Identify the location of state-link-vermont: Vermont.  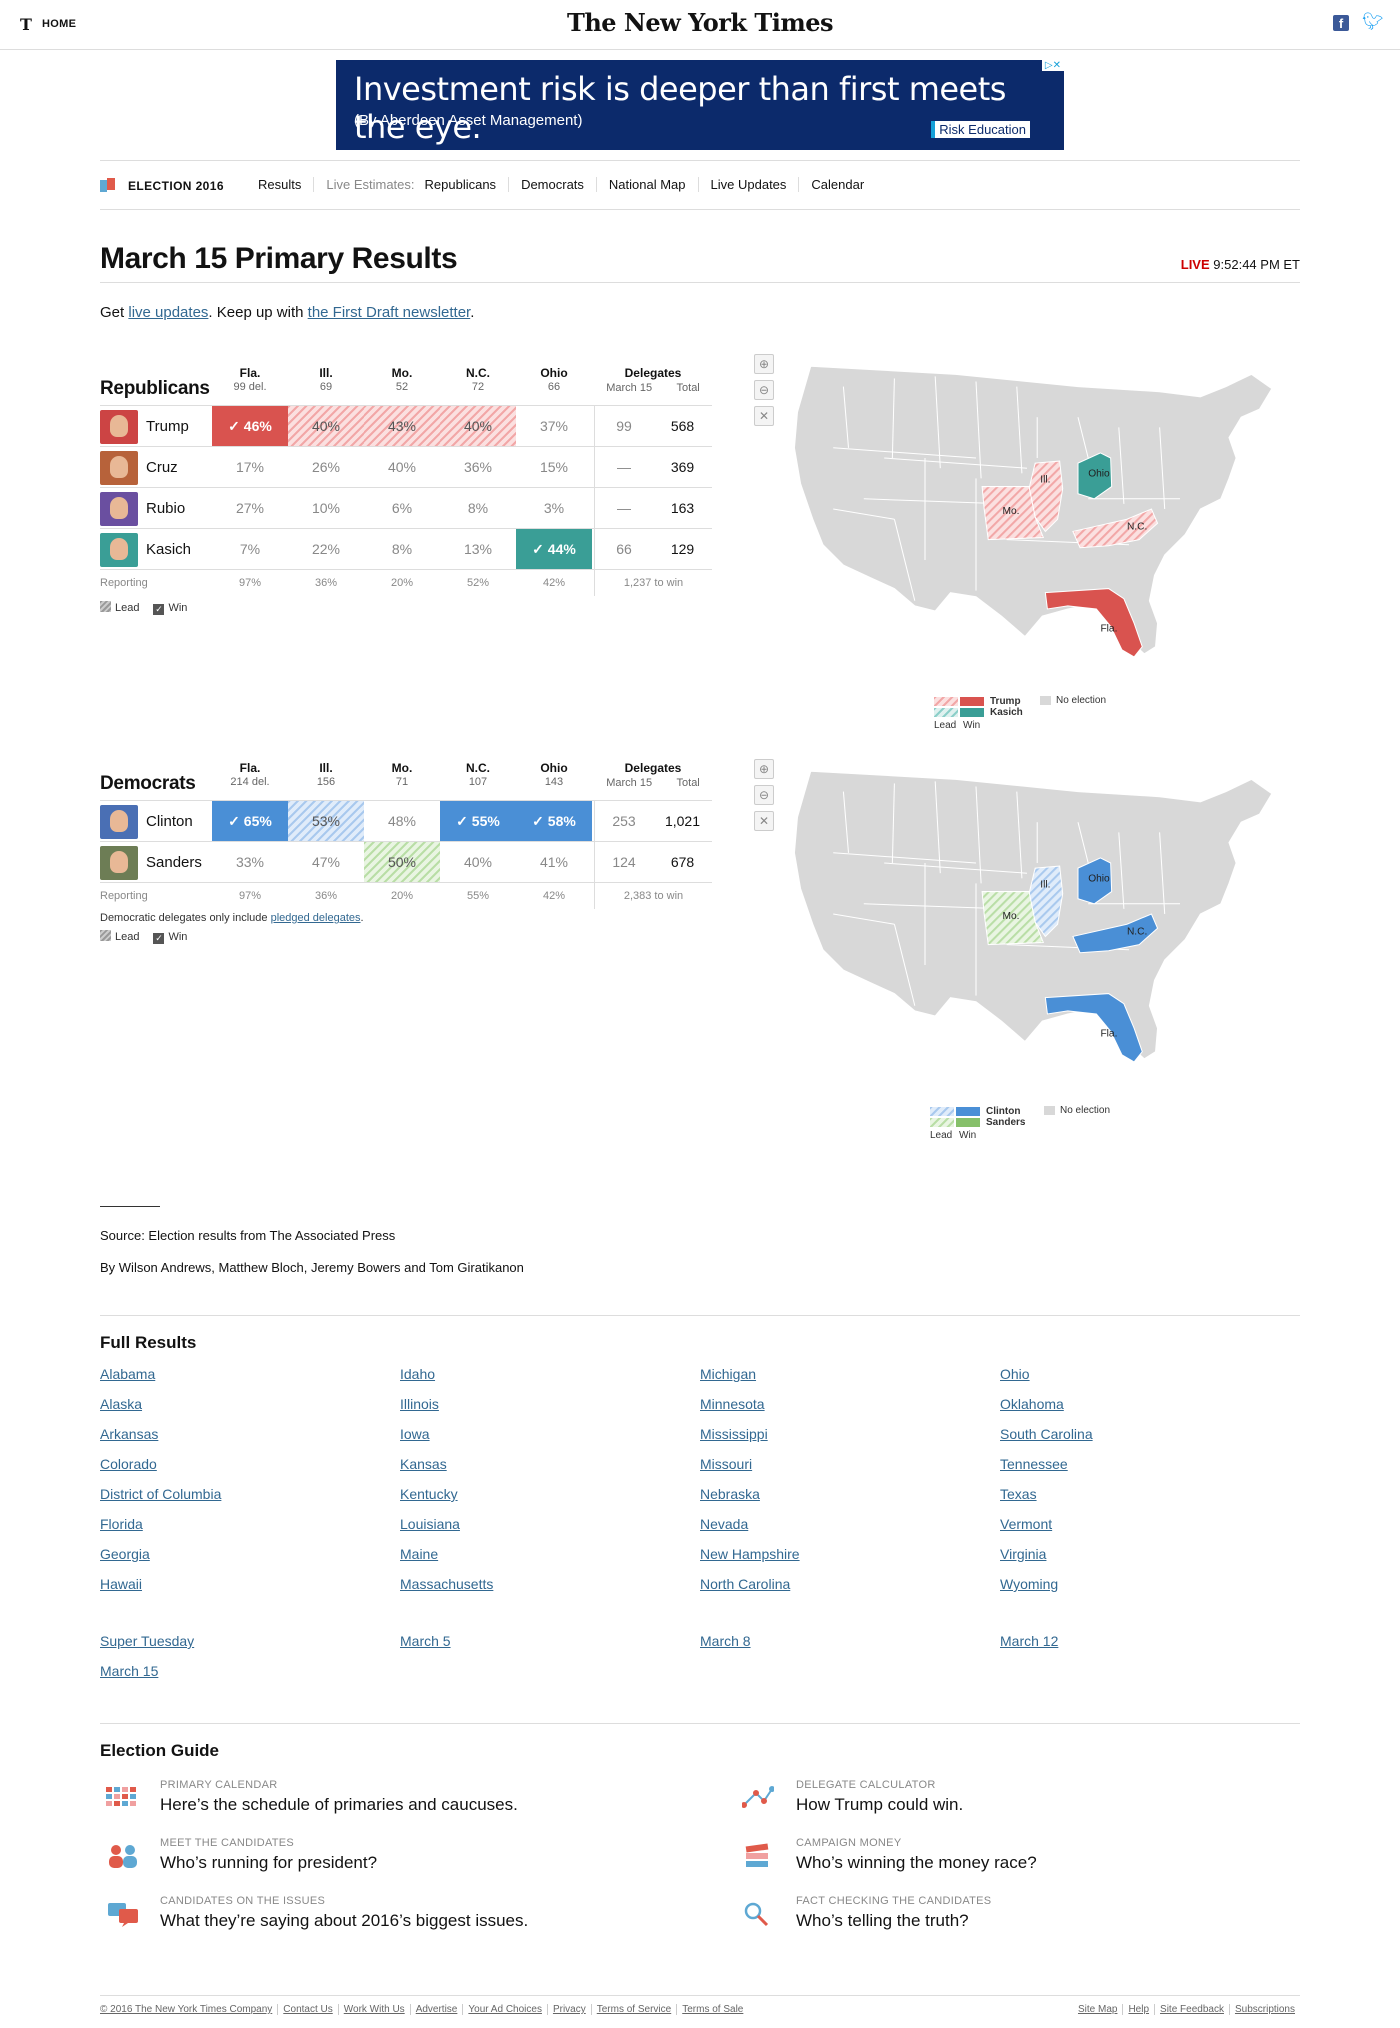
(1046, 1531).